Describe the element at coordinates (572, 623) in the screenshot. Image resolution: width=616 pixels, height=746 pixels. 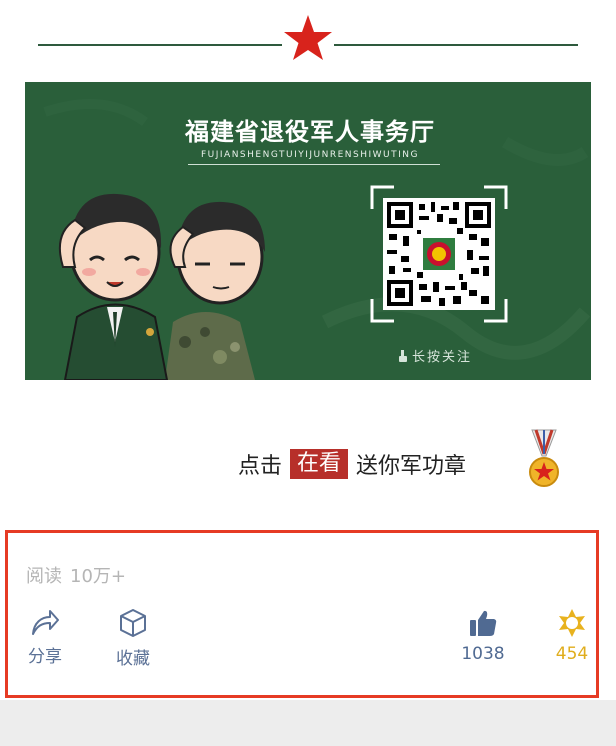
I see `wow-icon` at that location.